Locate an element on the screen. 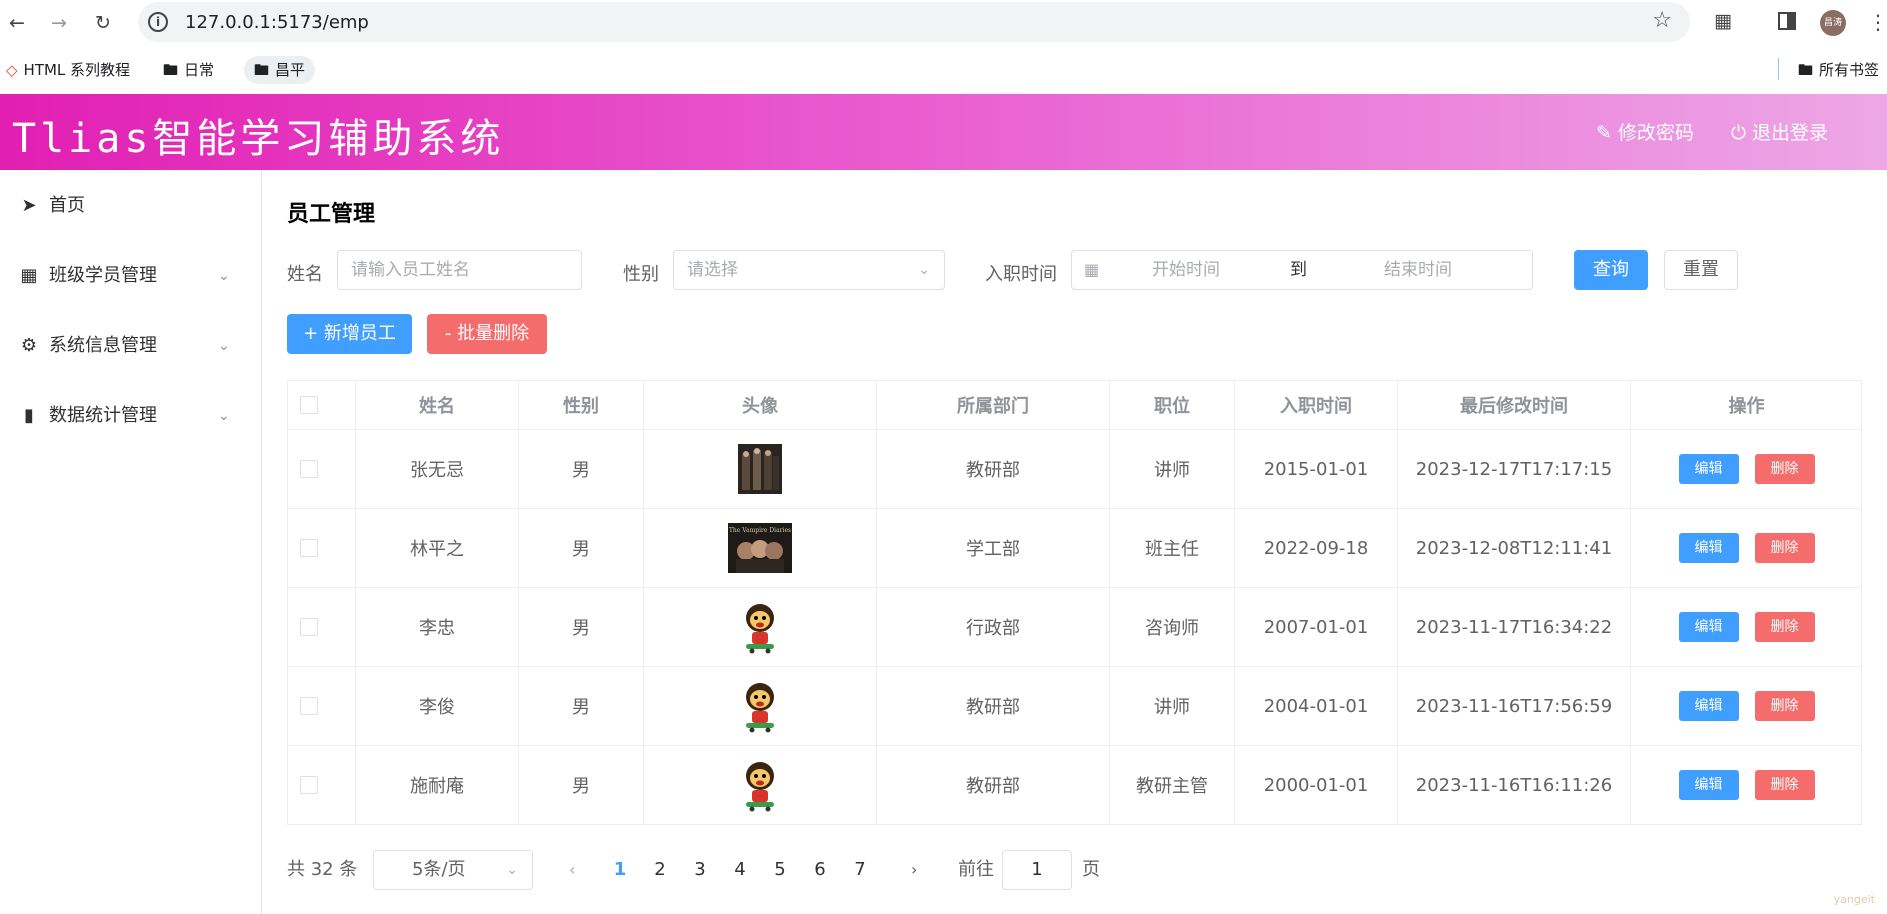  add-employee-button: + 新增员工 is located at coordinates (349, 334).